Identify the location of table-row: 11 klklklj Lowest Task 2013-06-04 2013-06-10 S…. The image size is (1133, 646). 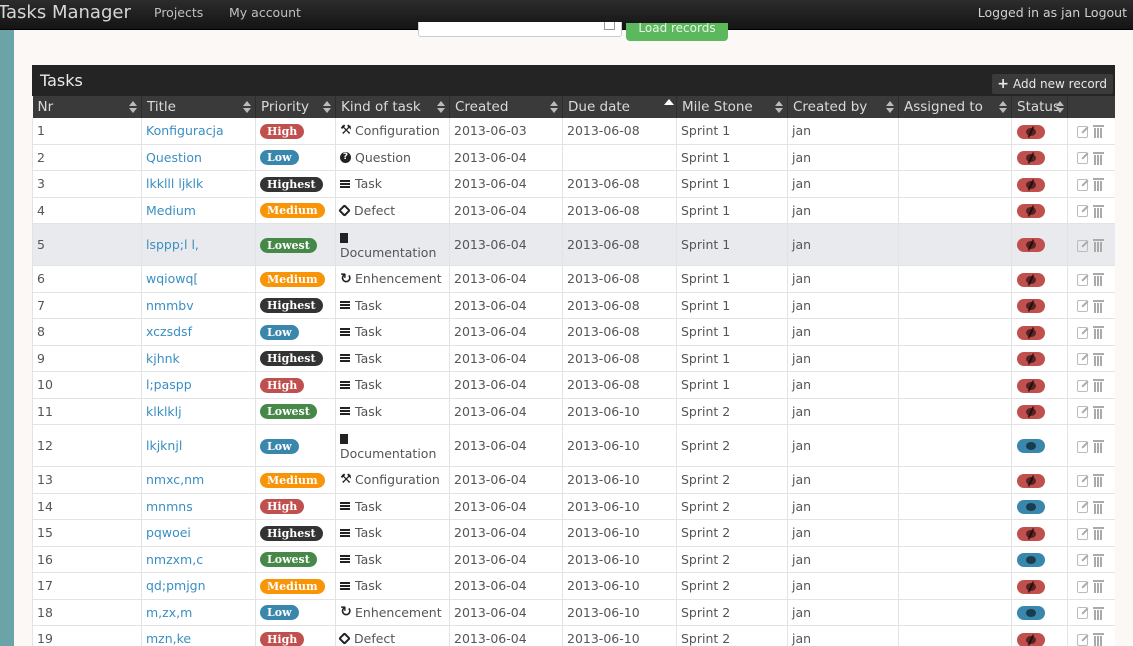
(573, 411).